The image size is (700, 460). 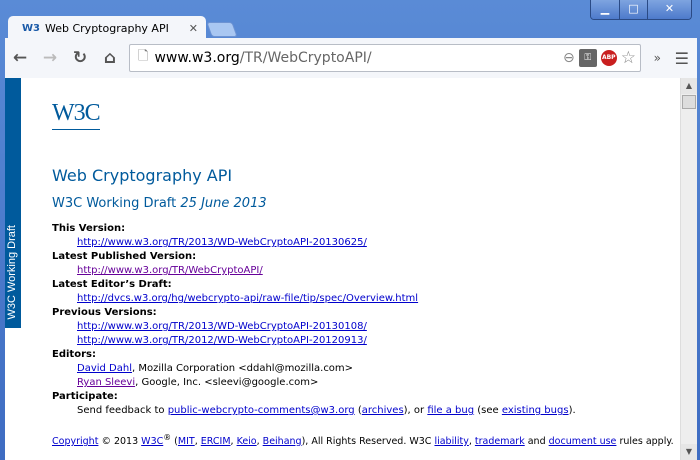 What do you see at coordinates (682, 58) in the screenshot?
I see `menu-icon: ☰` at bounding box center [682, 58].